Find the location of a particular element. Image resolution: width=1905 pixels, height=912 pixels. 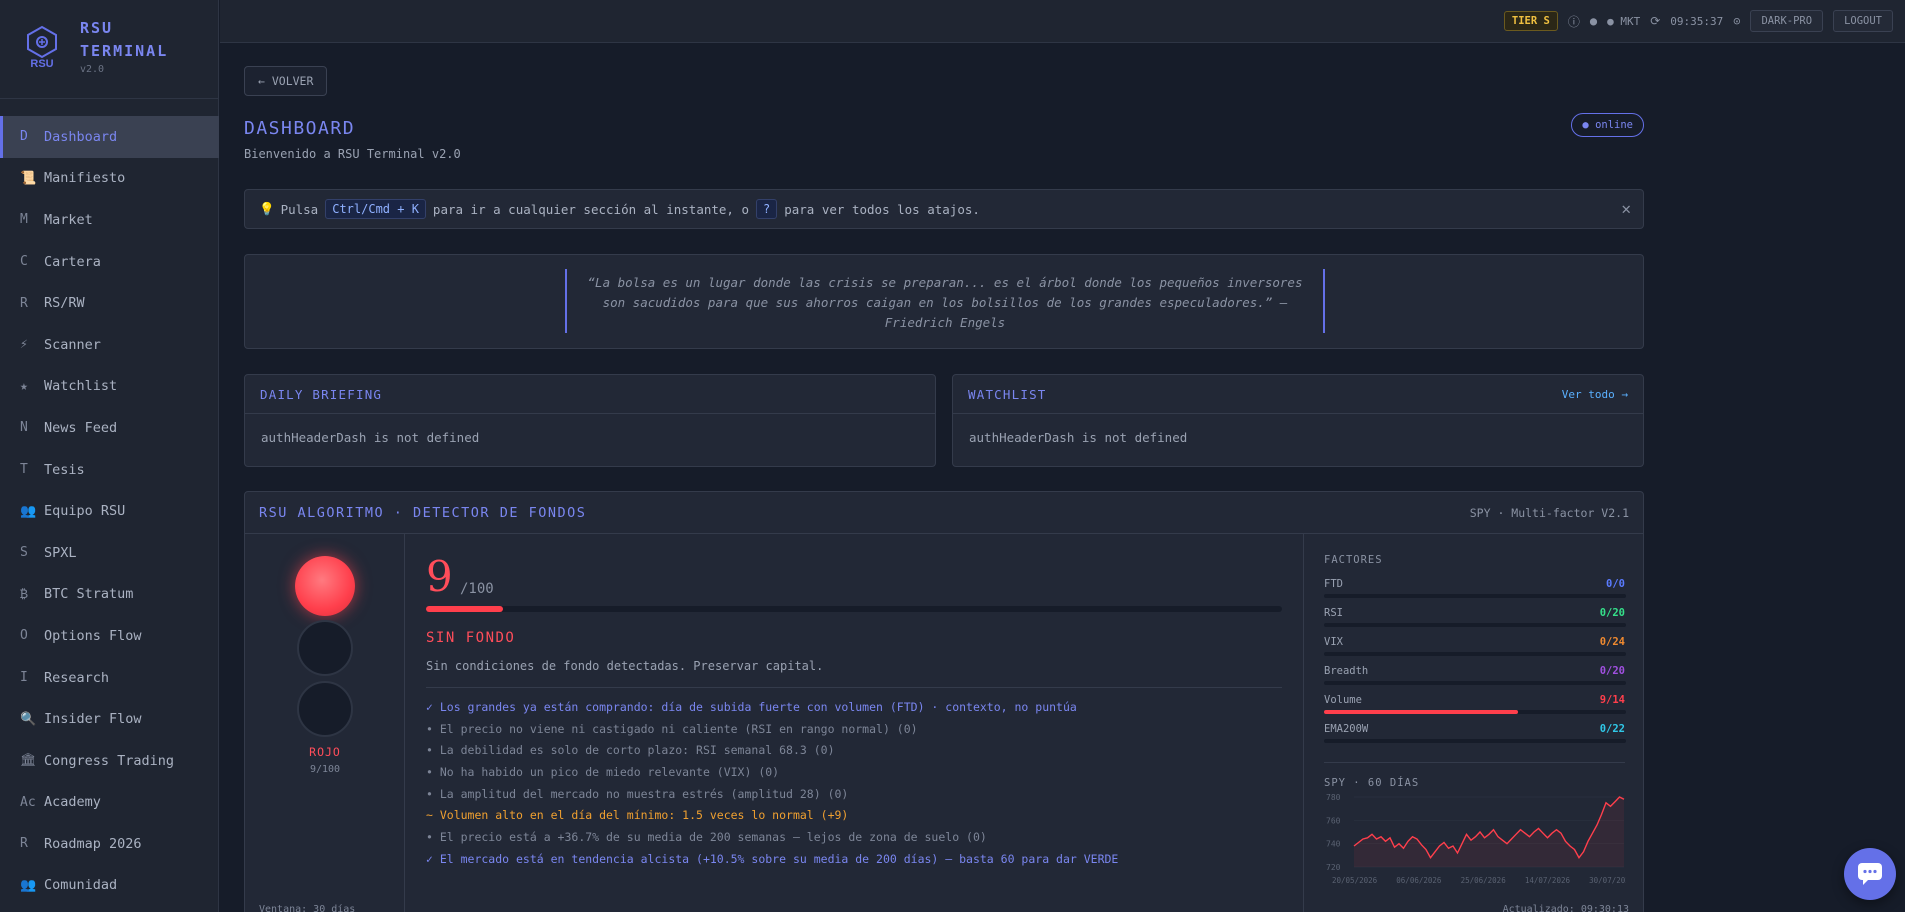

chat-button is located at coordinates (1870, 874).